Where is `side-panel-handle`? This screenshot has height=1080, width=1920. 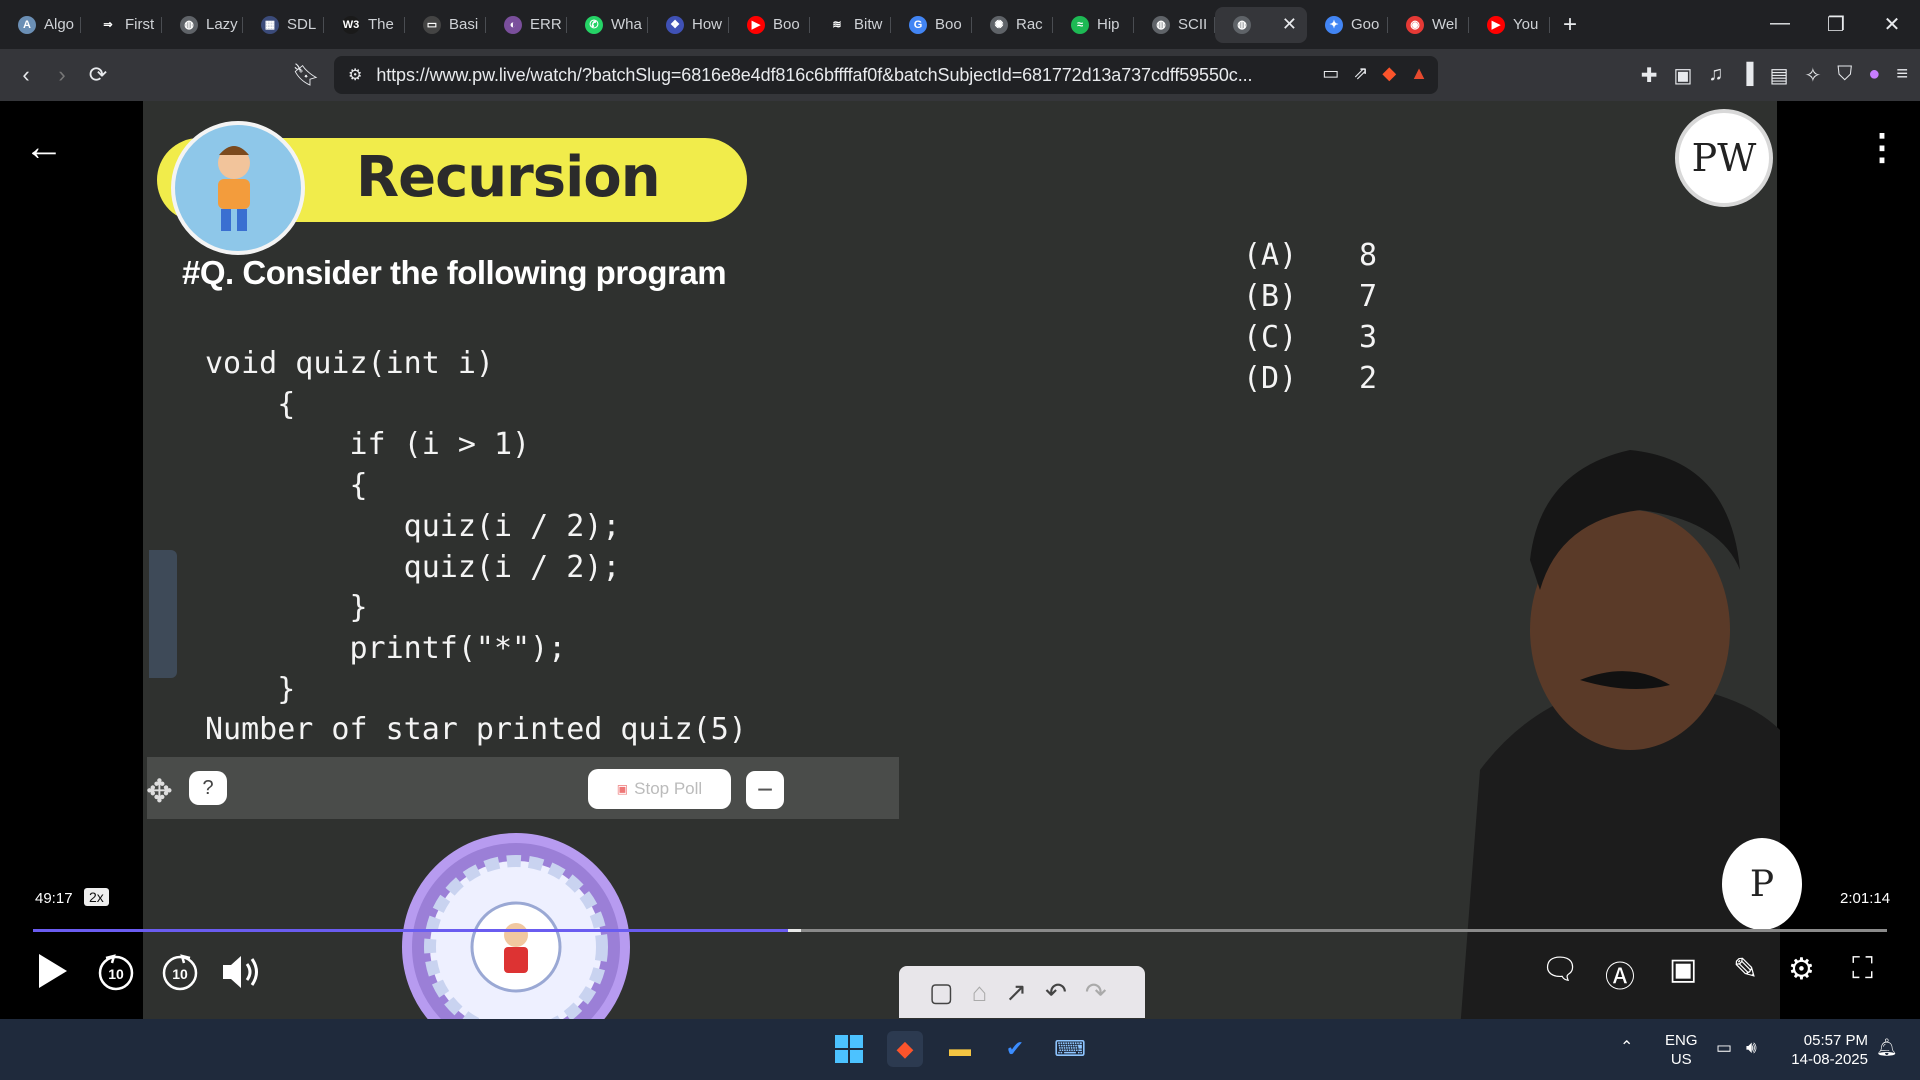 side-panel-handle is located at coordinates (163, 614).